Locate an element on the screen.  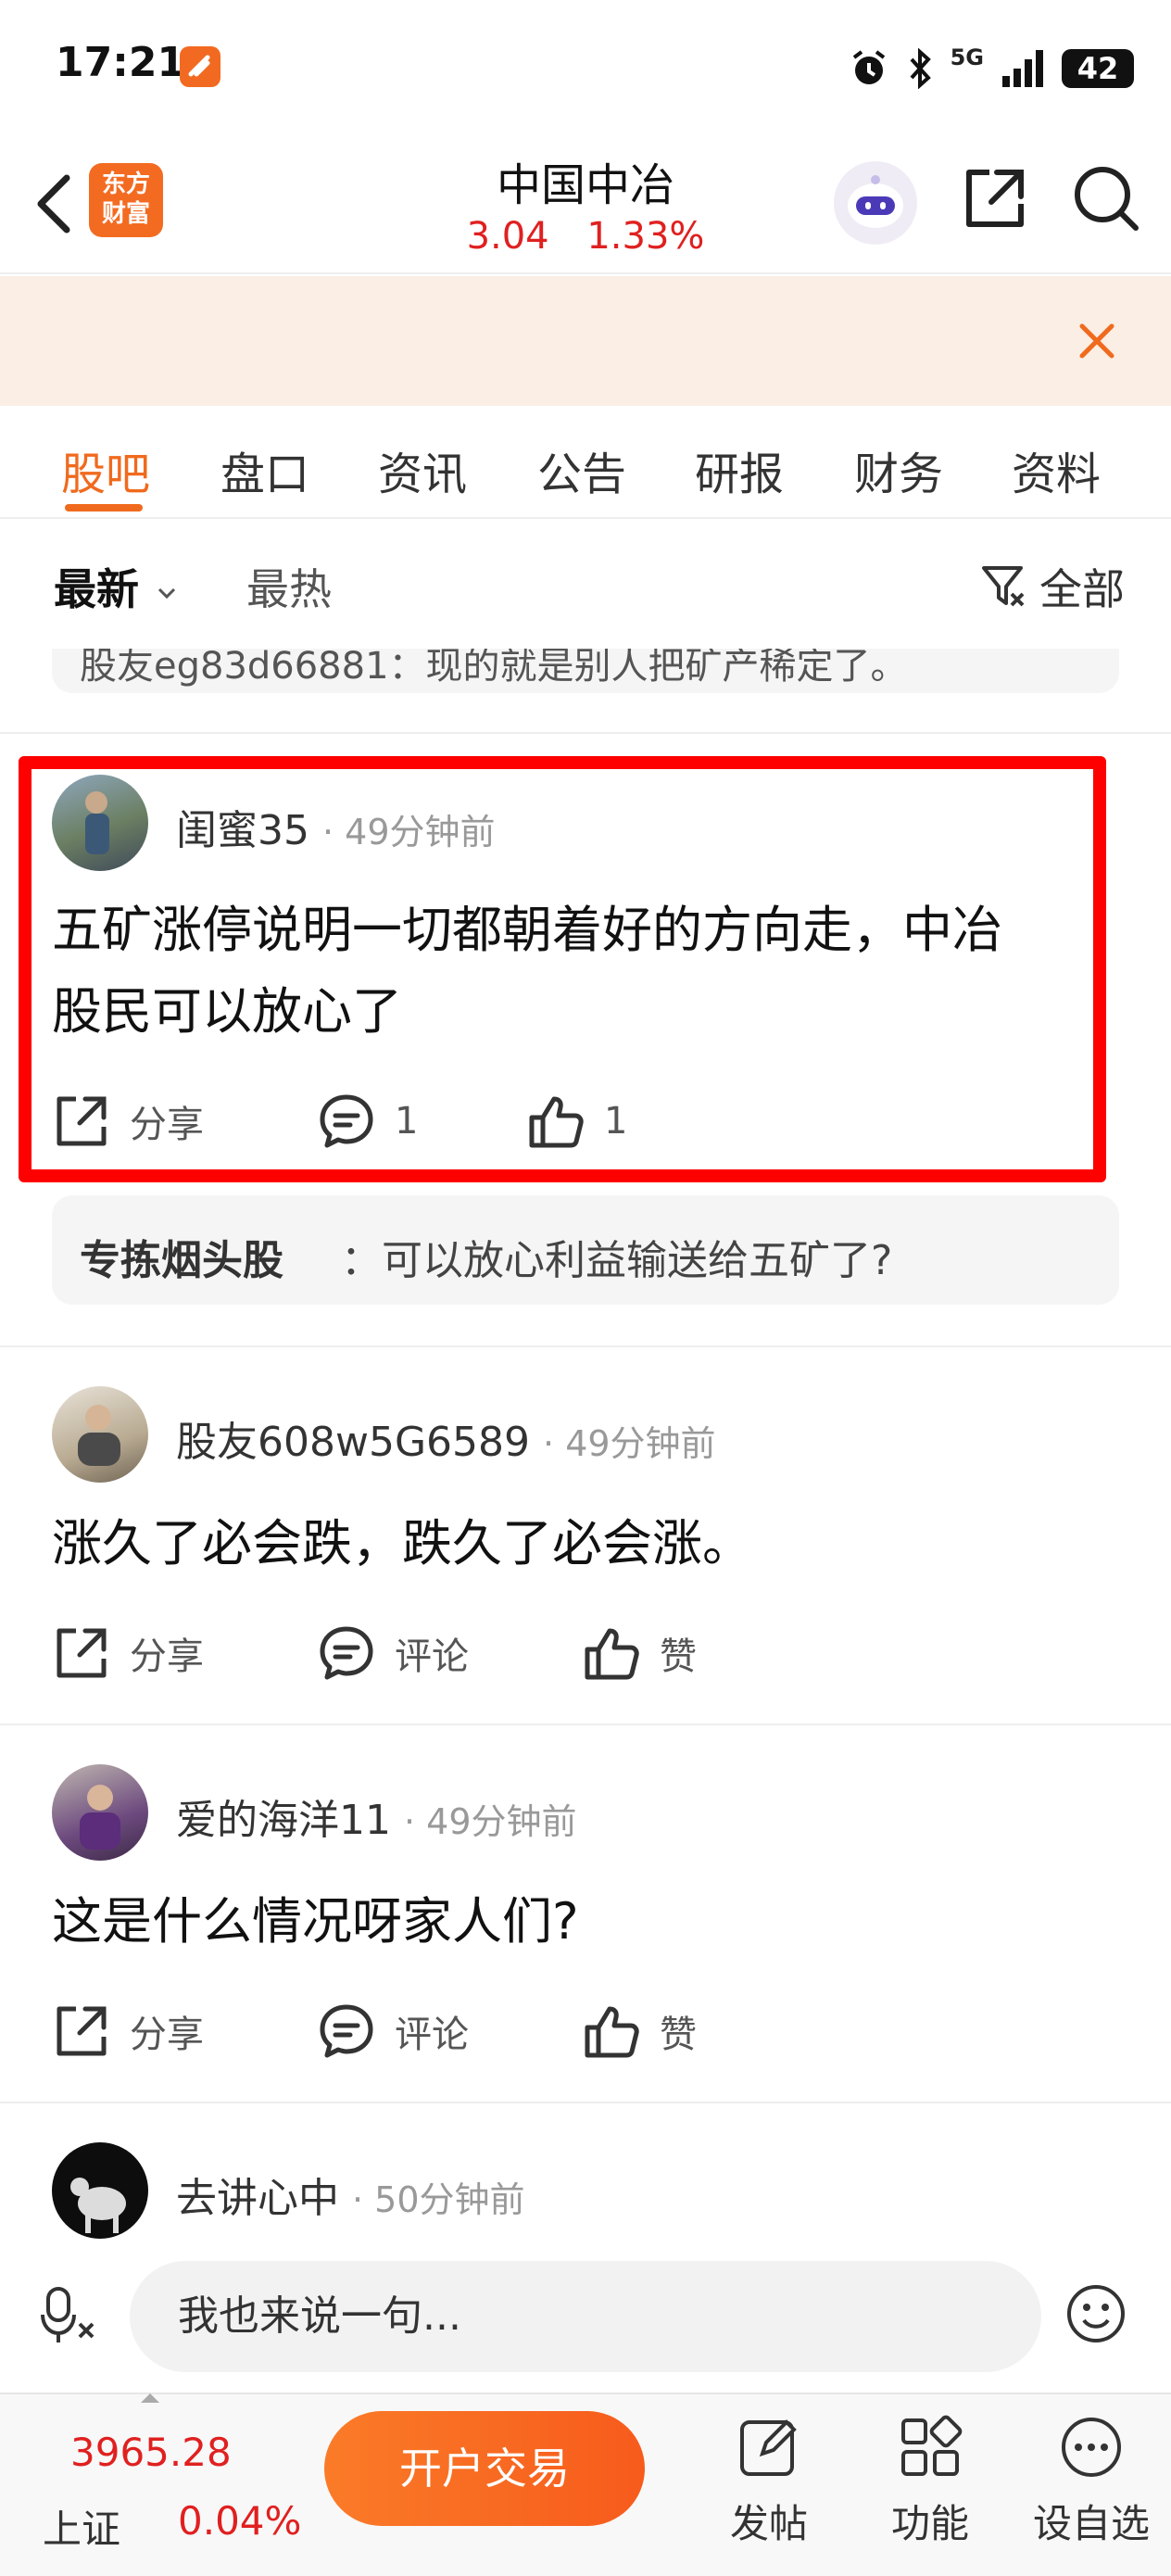
index-change-pct: 0.04% is located at coordinates (240, 2521).